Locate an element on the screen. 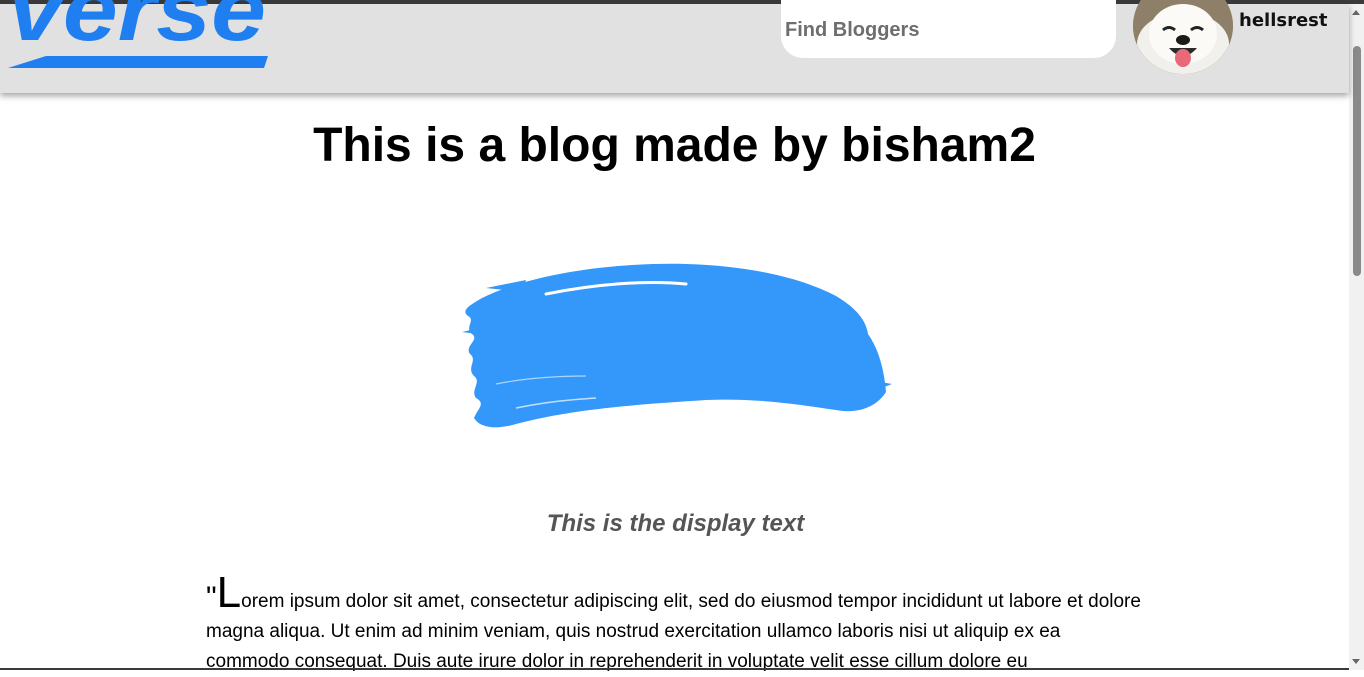  username: hellsrest is located at coordinates (1283, 20).